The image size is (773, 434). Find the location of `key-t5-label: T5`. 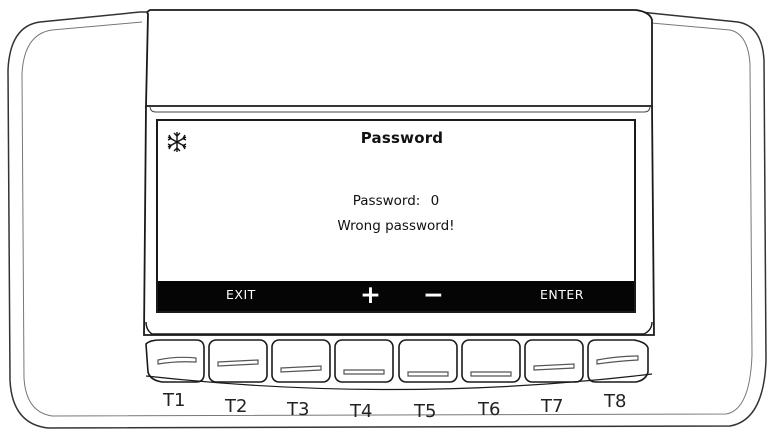

key-t5-label: T5 is located at coordinates (425, 411).